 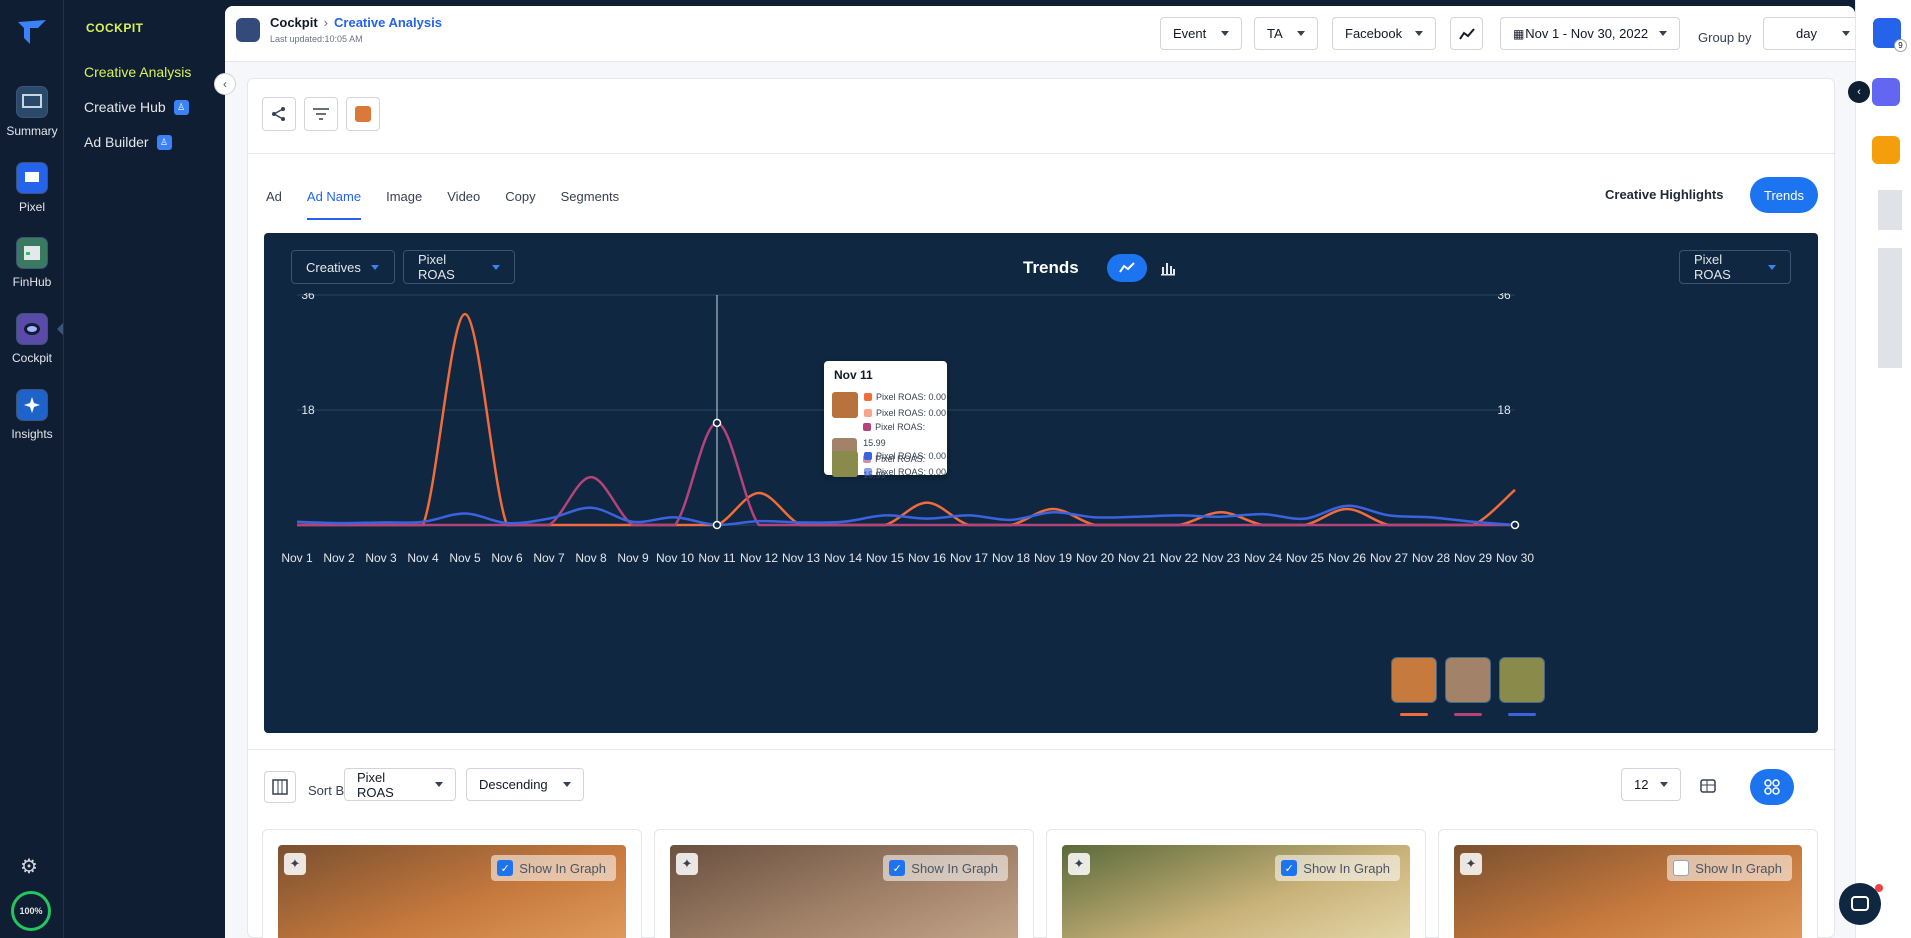 I want to click on ad-preview-button, so click(x=363, y=114).